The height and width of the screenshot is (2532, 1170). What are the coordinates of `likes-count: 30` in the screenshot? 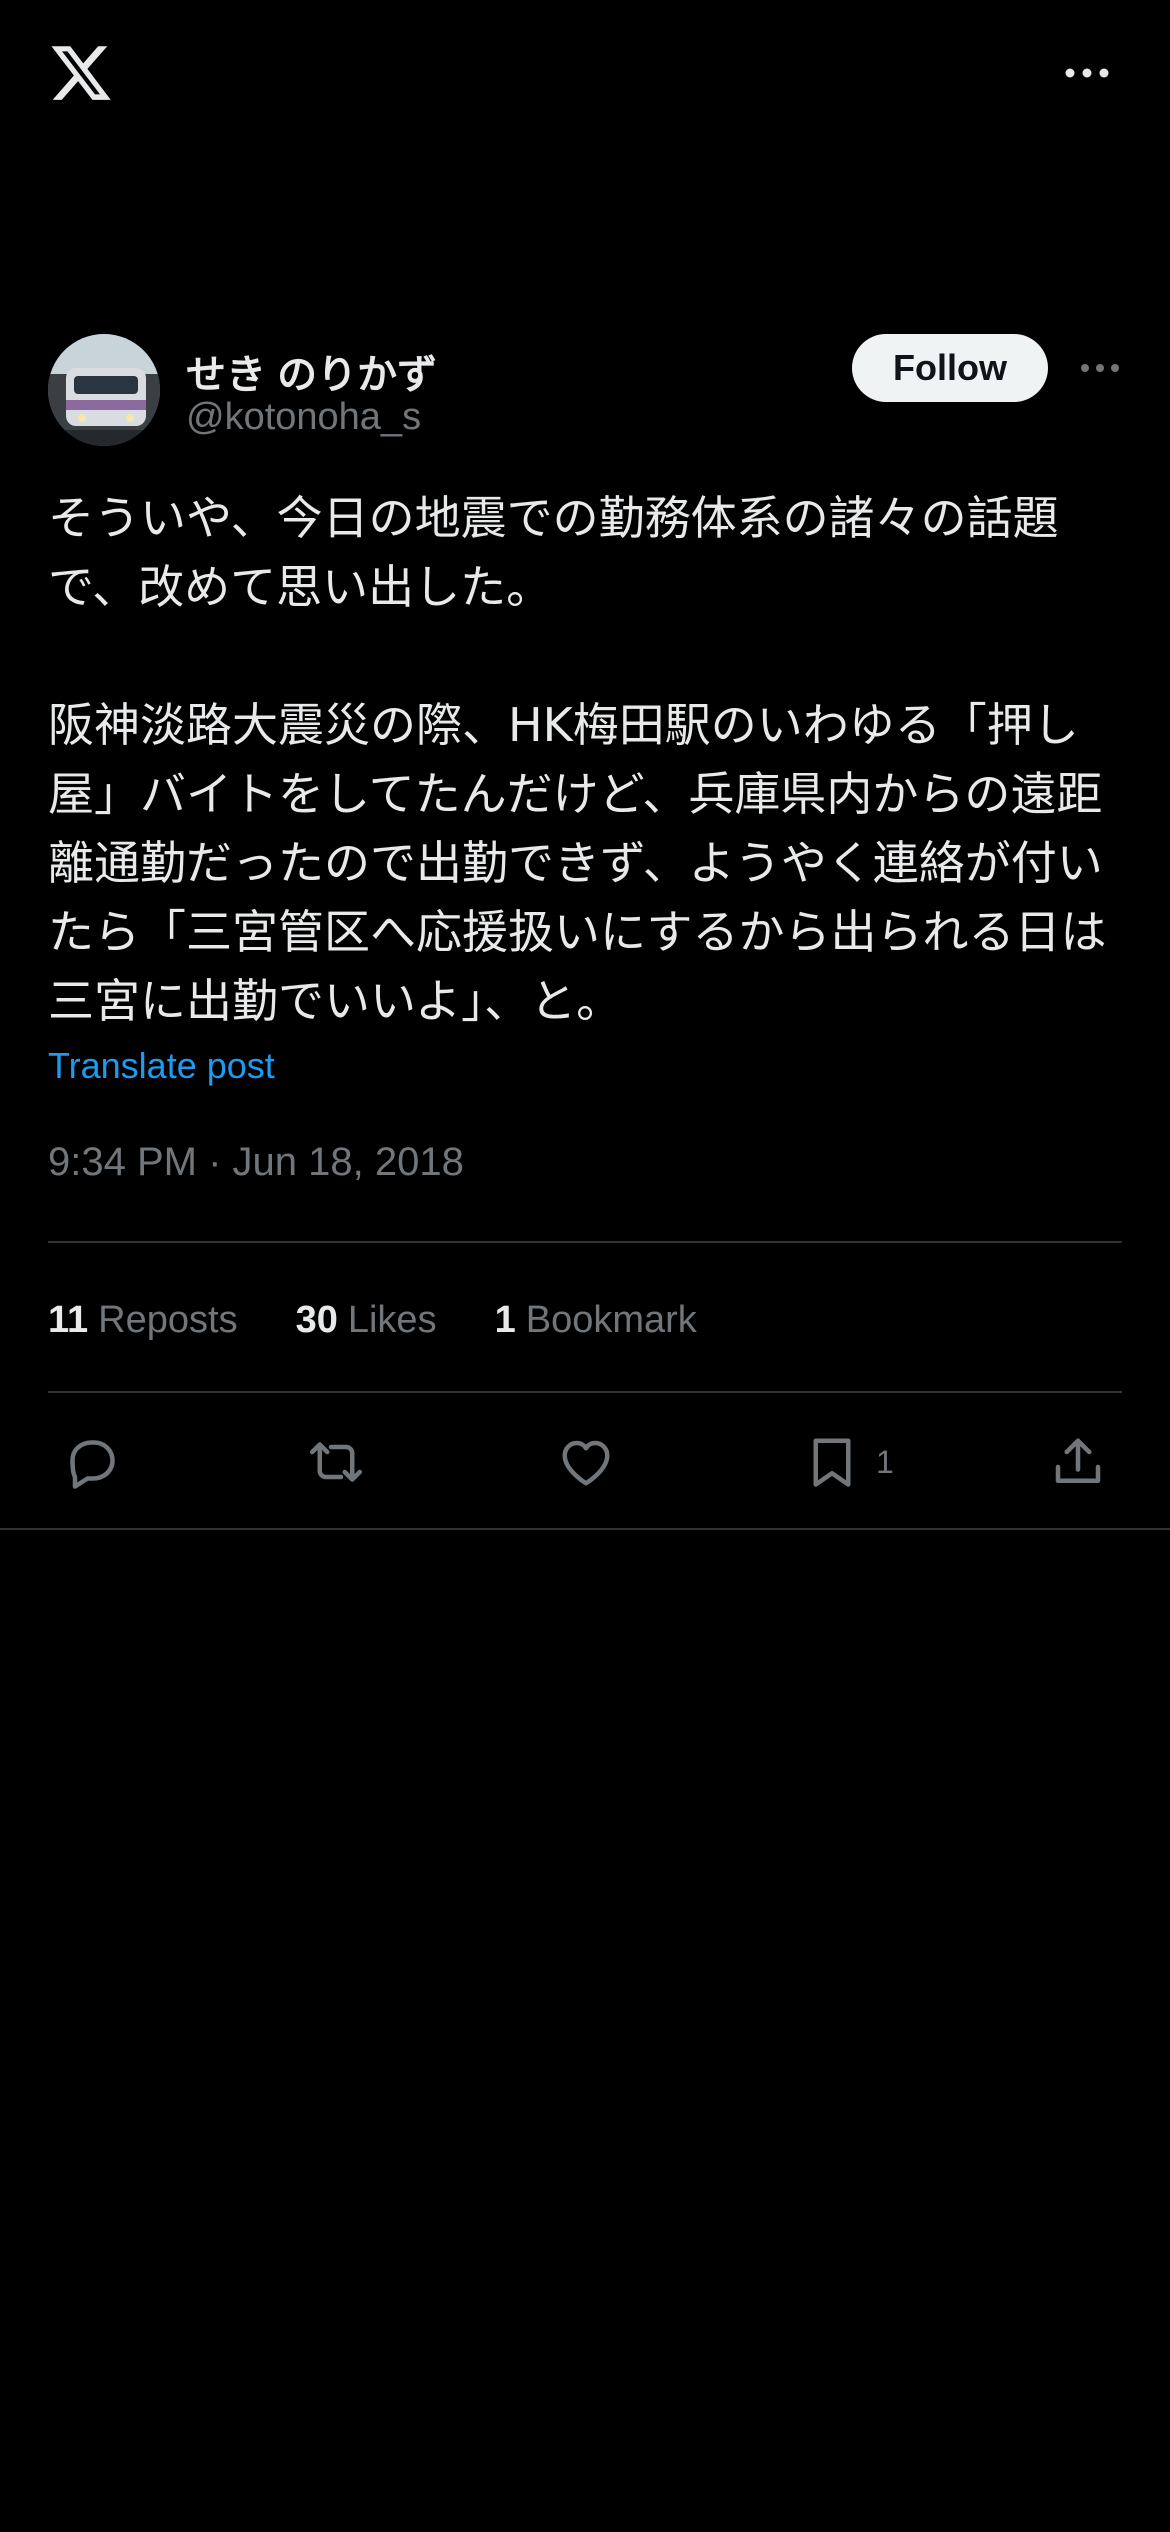 It's located at (316, 1319).